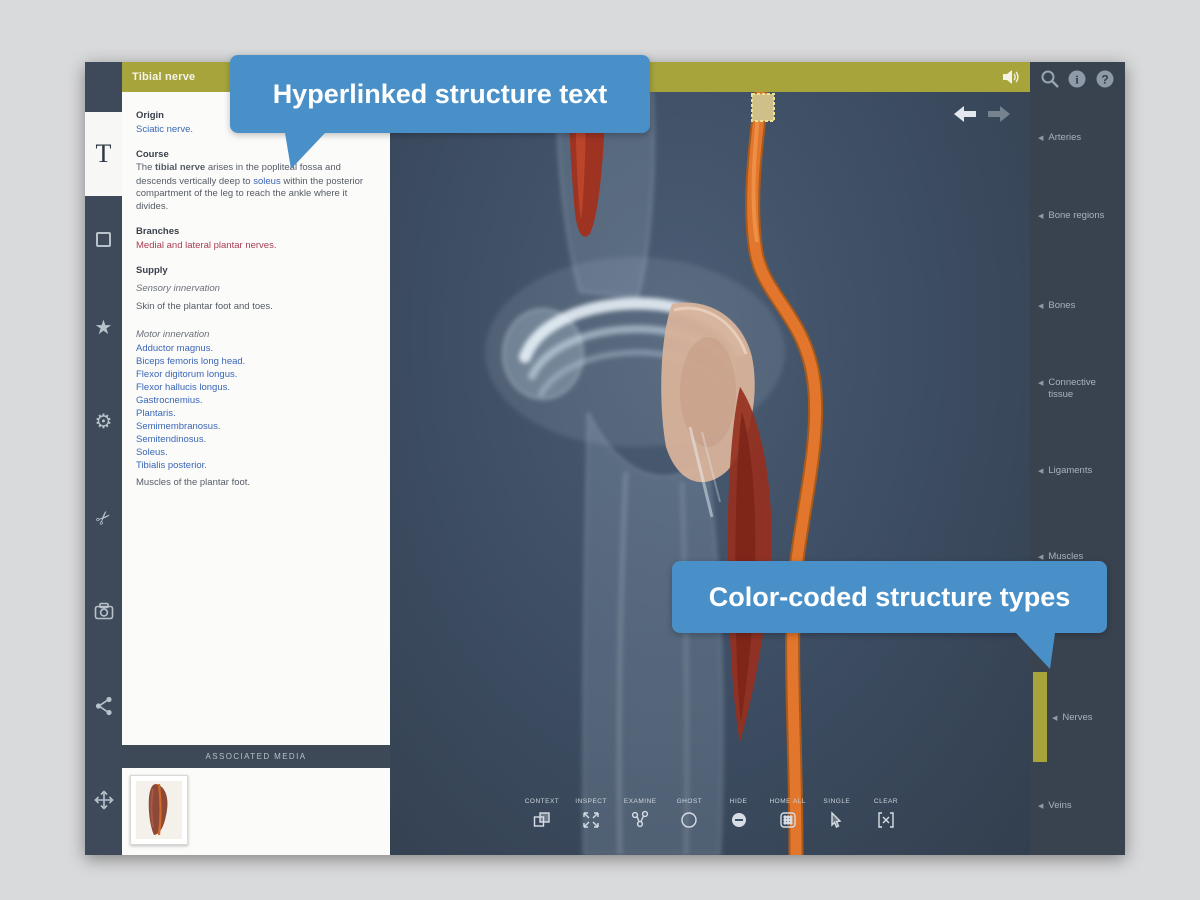 This screenshot has width=1200, height=900. Describe the element at coordinates (255, 465) in the screenshot. I see `motor-link: Tibialis posterior.` at that location.